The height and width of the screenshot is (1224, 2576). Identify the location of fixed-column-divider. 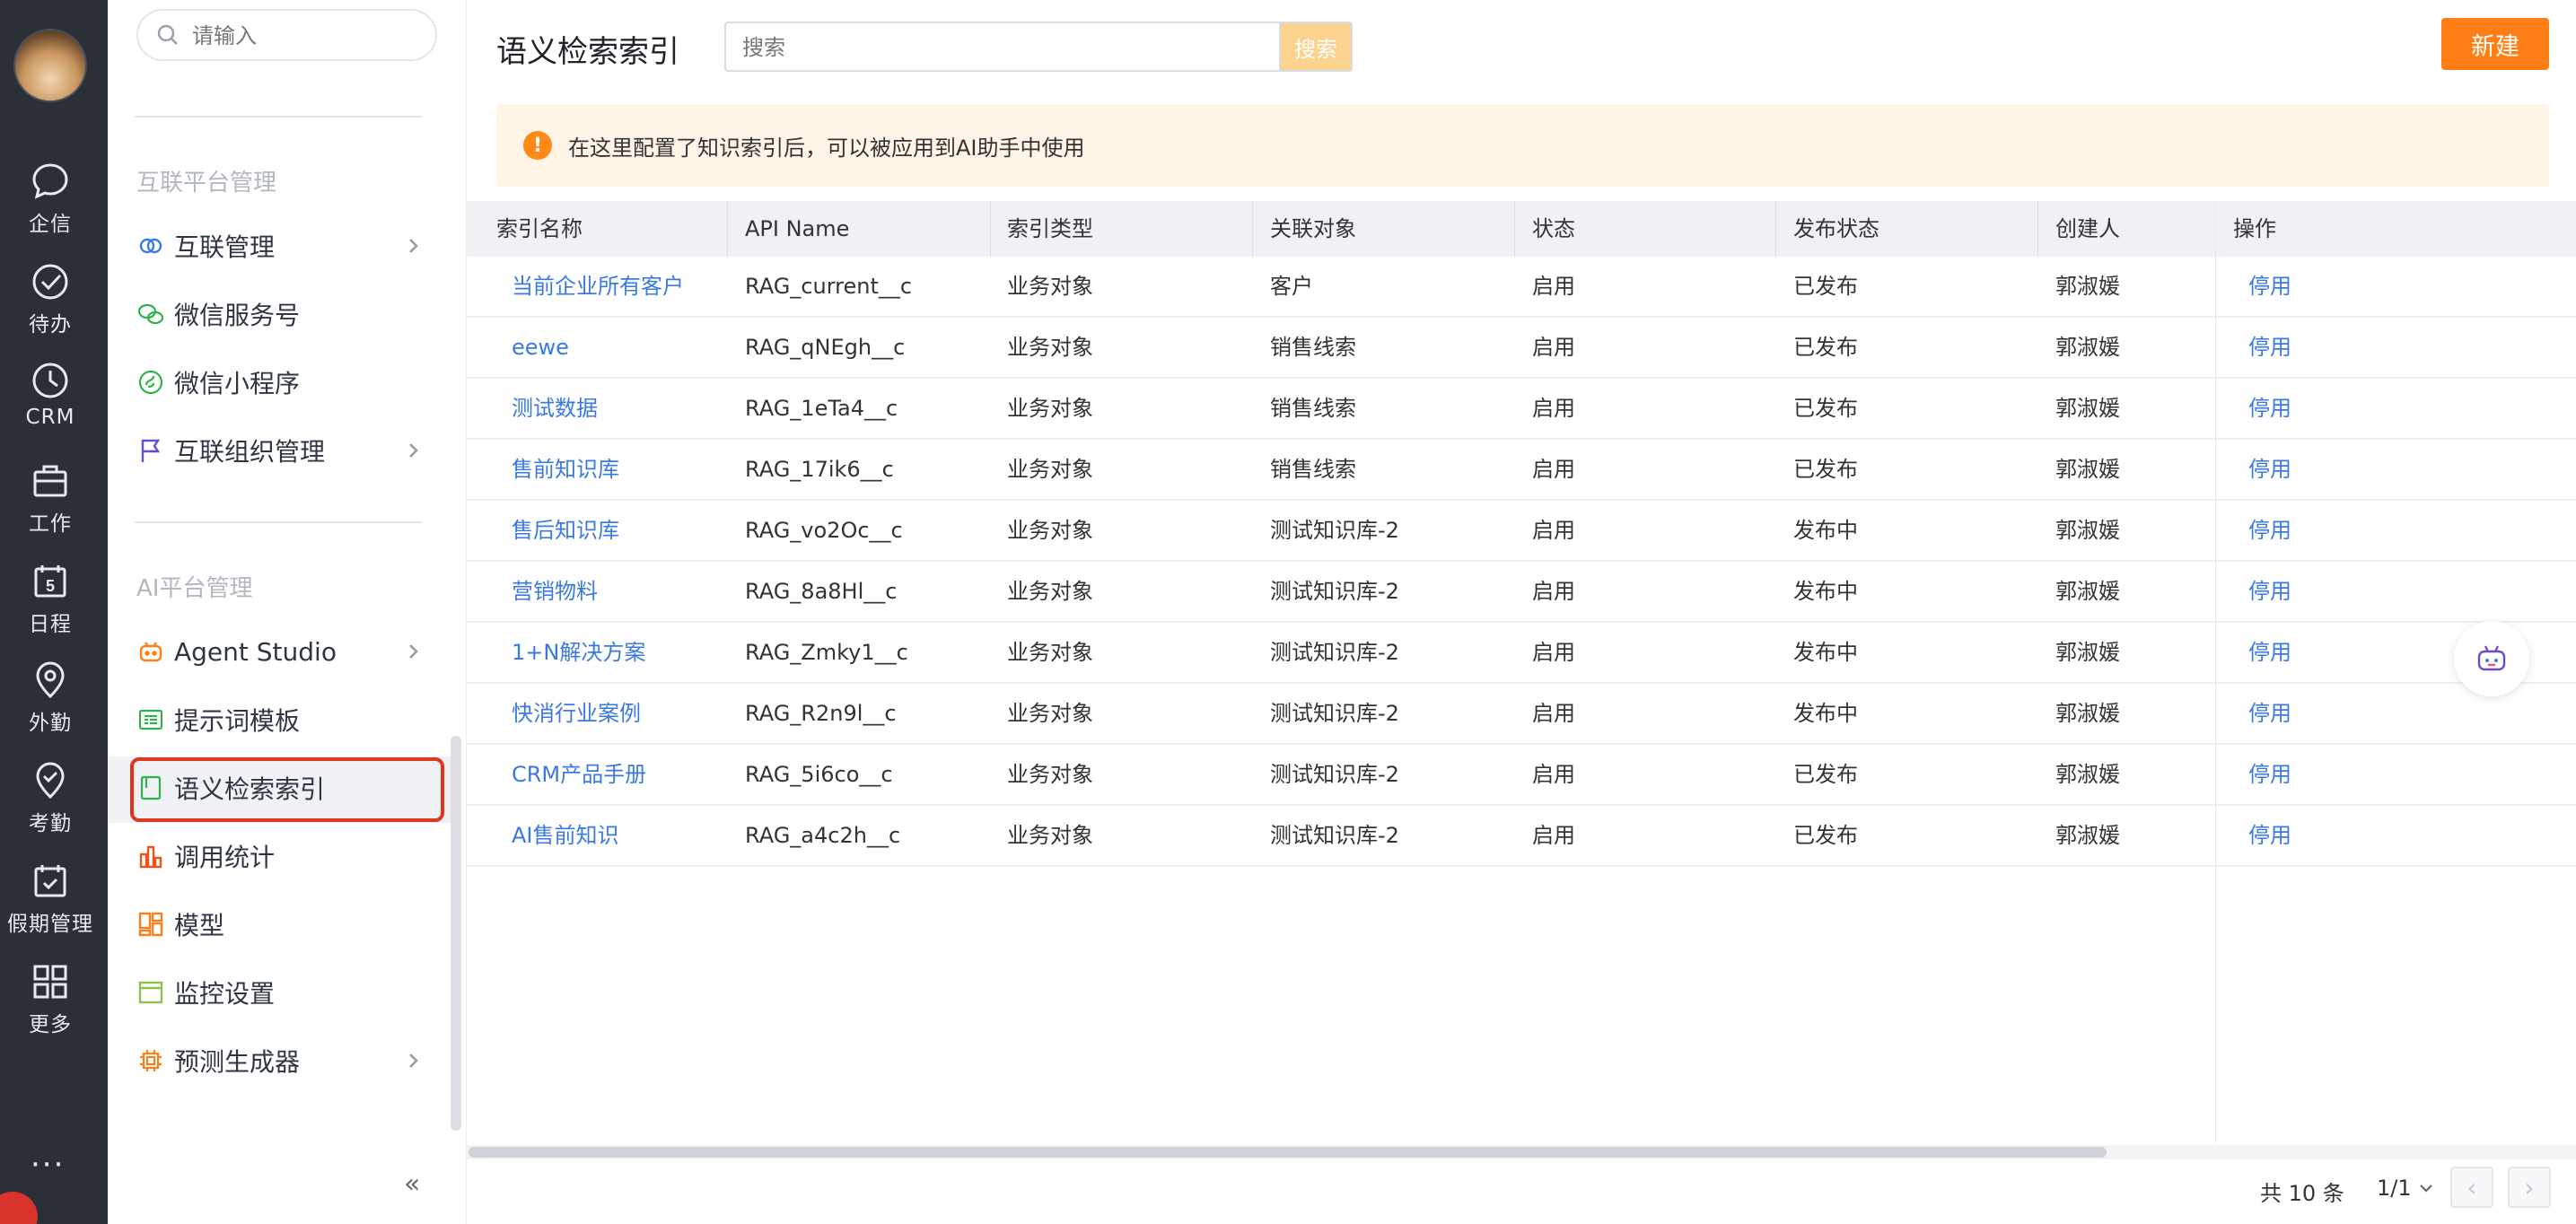
(2215, 672).